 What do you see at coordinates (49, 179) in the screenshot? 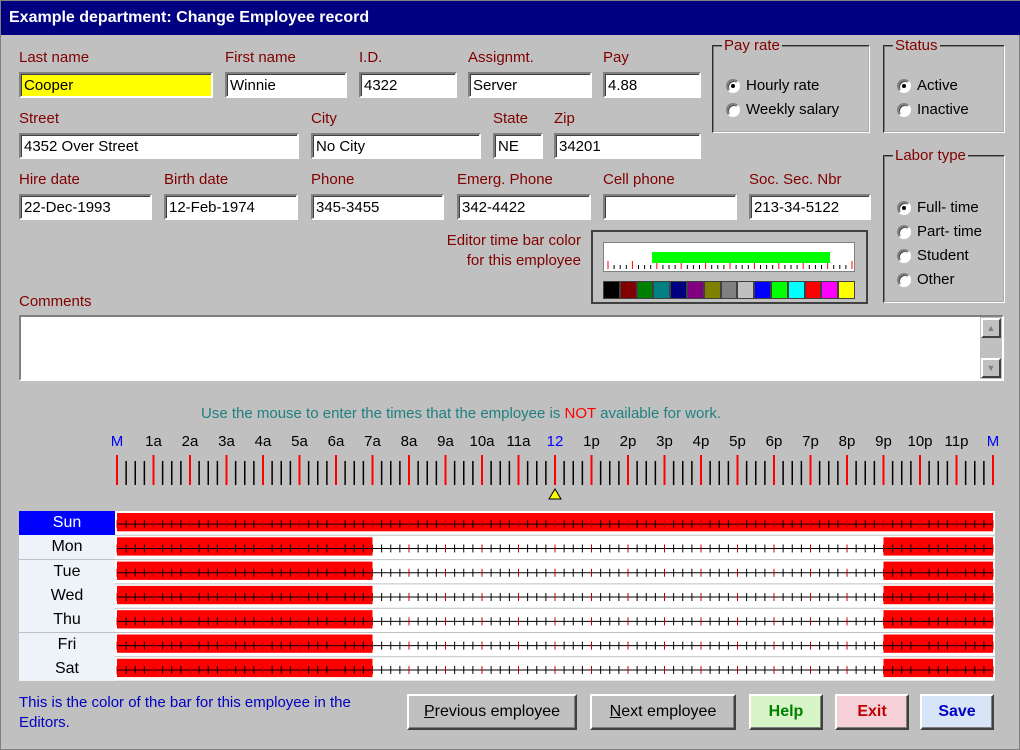
I see `hire-date-label: Hire date` at bounding box center [49, 179].